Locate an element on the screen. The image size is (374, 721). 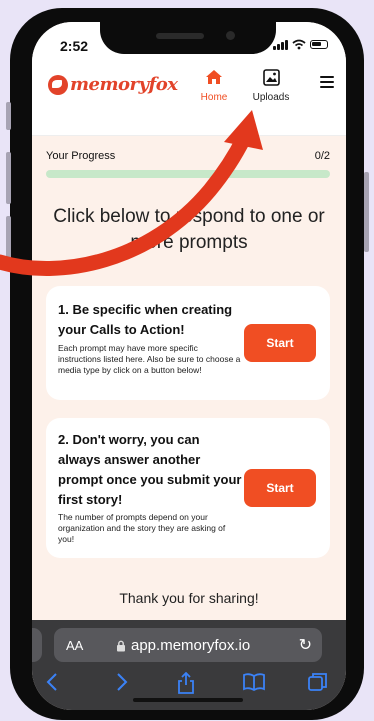
nav-home: Home is located at coordinates (214, 84).